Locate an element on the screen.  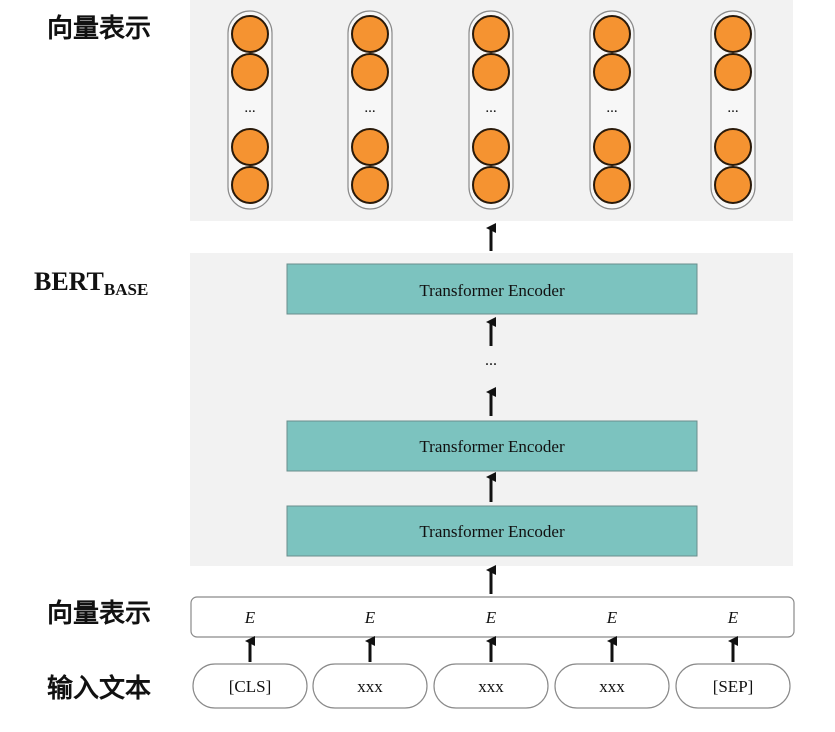
bert-label-subscript: BASE is located at coordinates (126, 289).